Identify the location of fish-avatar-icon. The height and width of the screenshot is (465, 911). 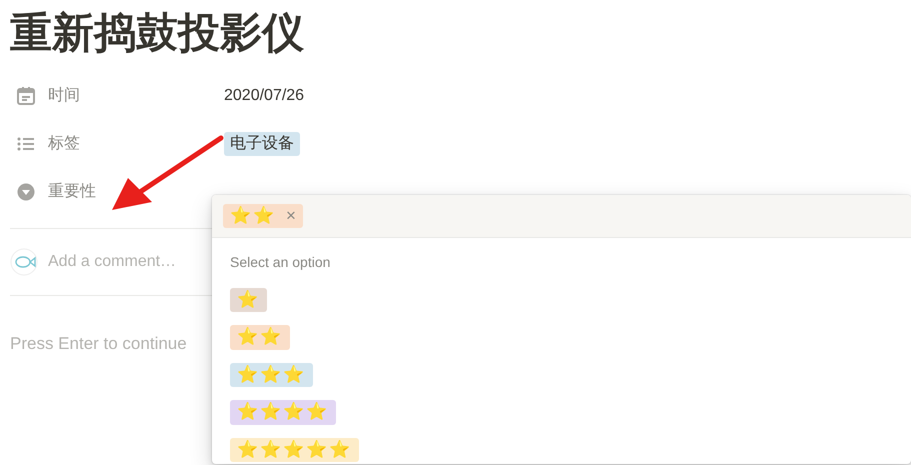
(24, 262).